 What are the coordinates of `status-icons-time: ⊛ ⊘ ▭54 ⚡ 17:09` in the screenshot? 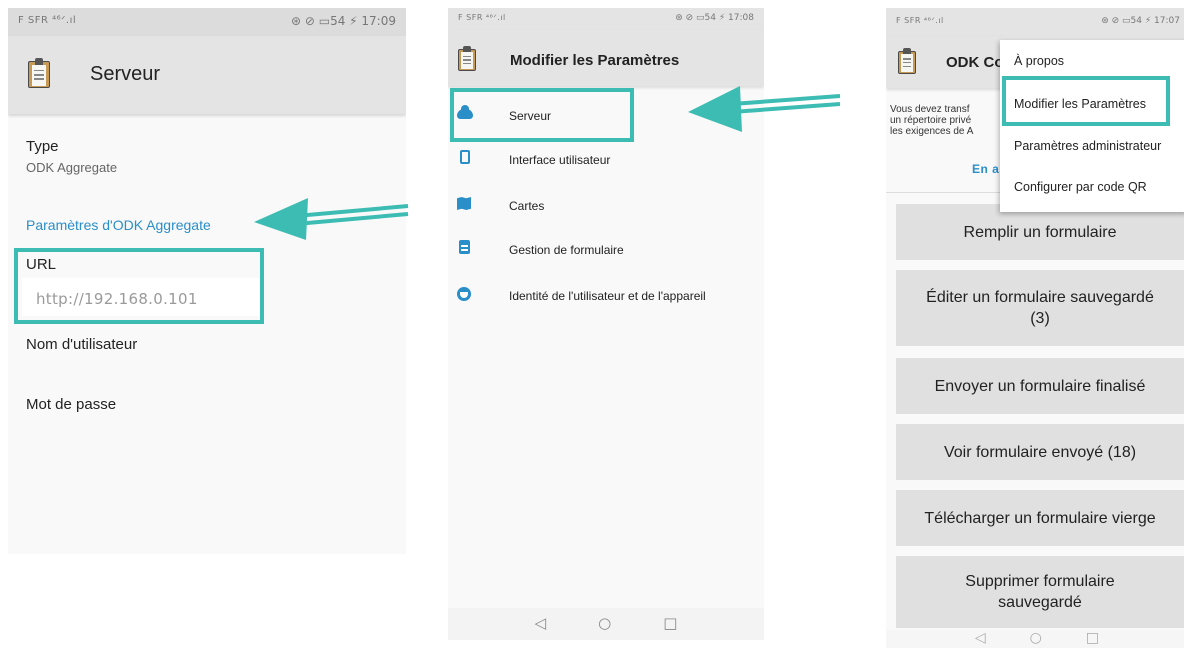 It's located at (343, 21).